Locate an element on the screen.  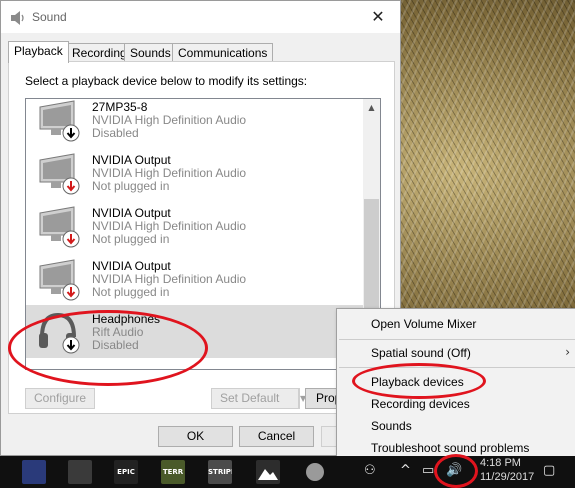
app-terraria-icon: TERR is located at coordinates (173, 472).